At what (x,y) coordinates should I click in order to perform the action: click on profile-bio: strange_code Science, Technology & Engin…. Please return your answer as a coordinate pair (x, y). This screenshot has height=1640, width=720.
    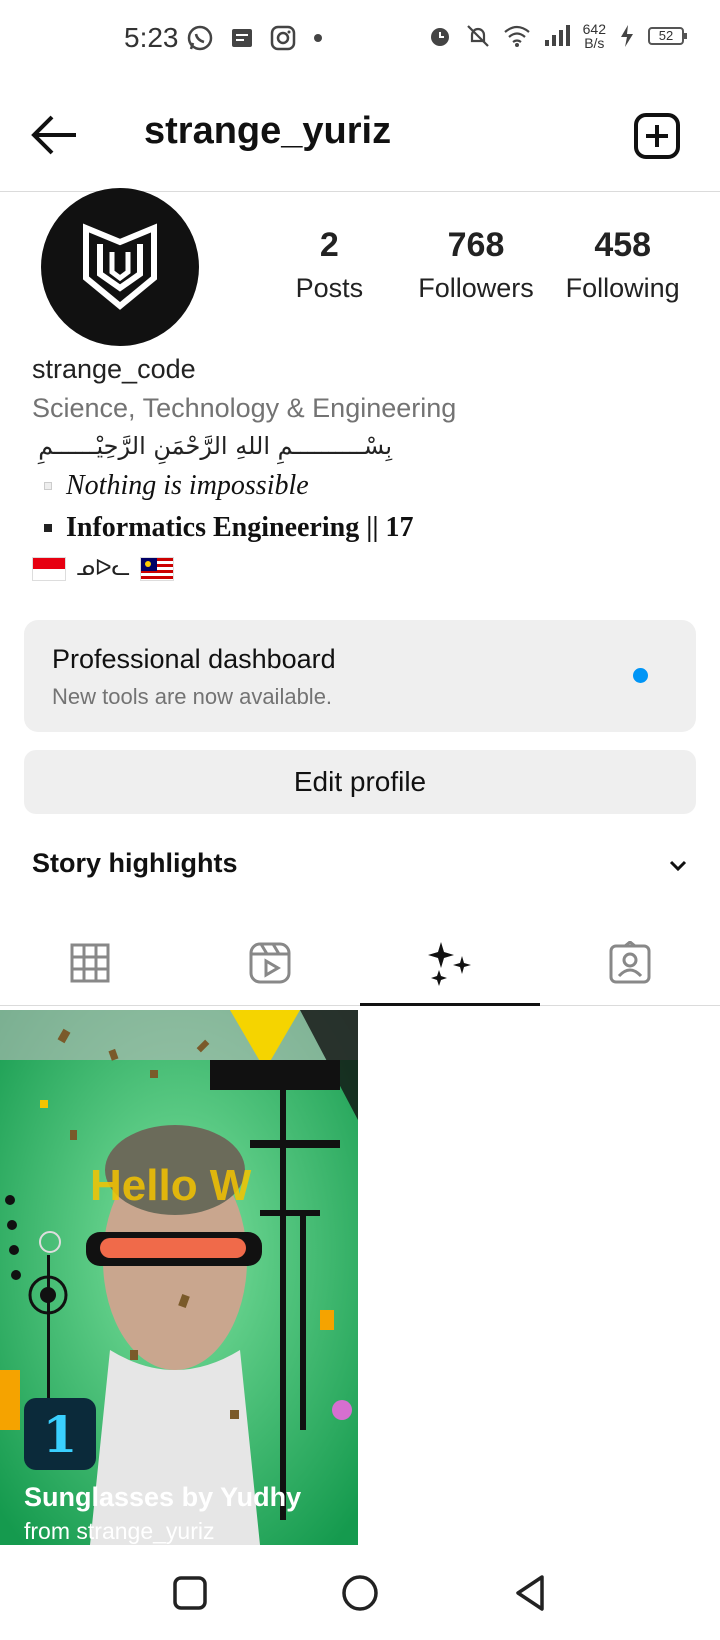
    Looking at the image, I should click on (362, 467).